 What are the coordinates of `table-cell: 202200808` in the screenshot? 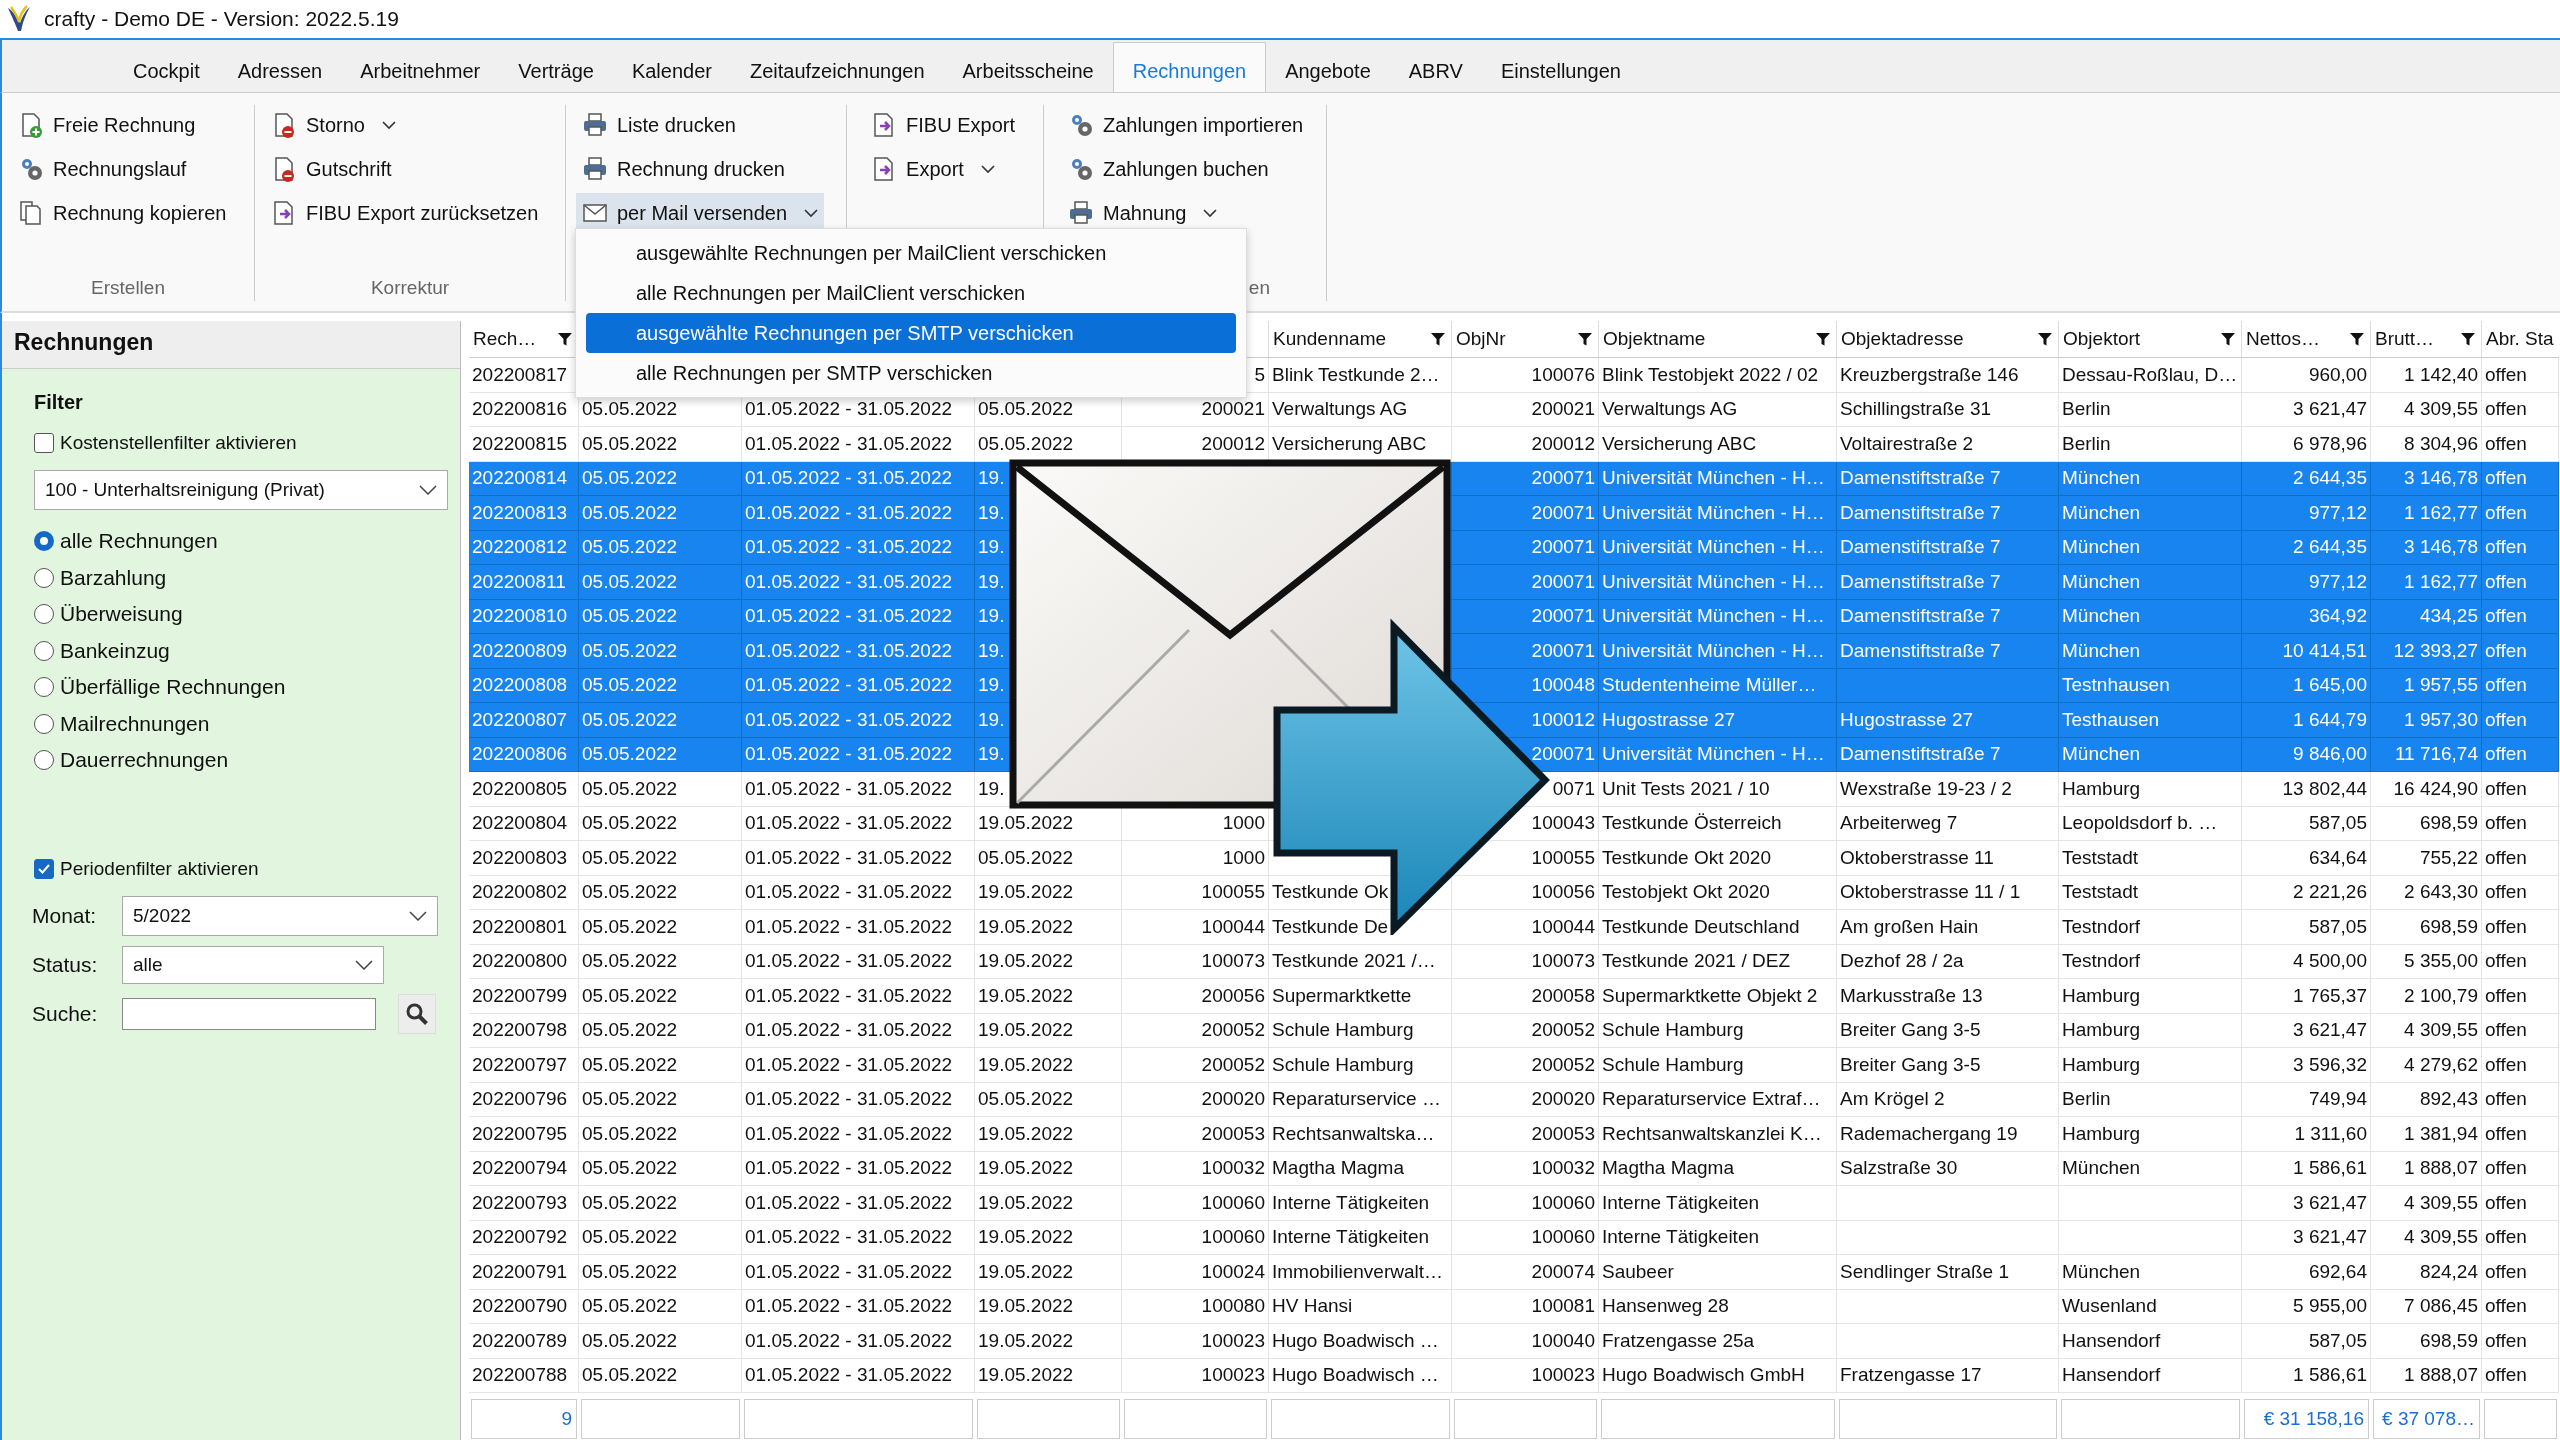 It's located at (524, 685).